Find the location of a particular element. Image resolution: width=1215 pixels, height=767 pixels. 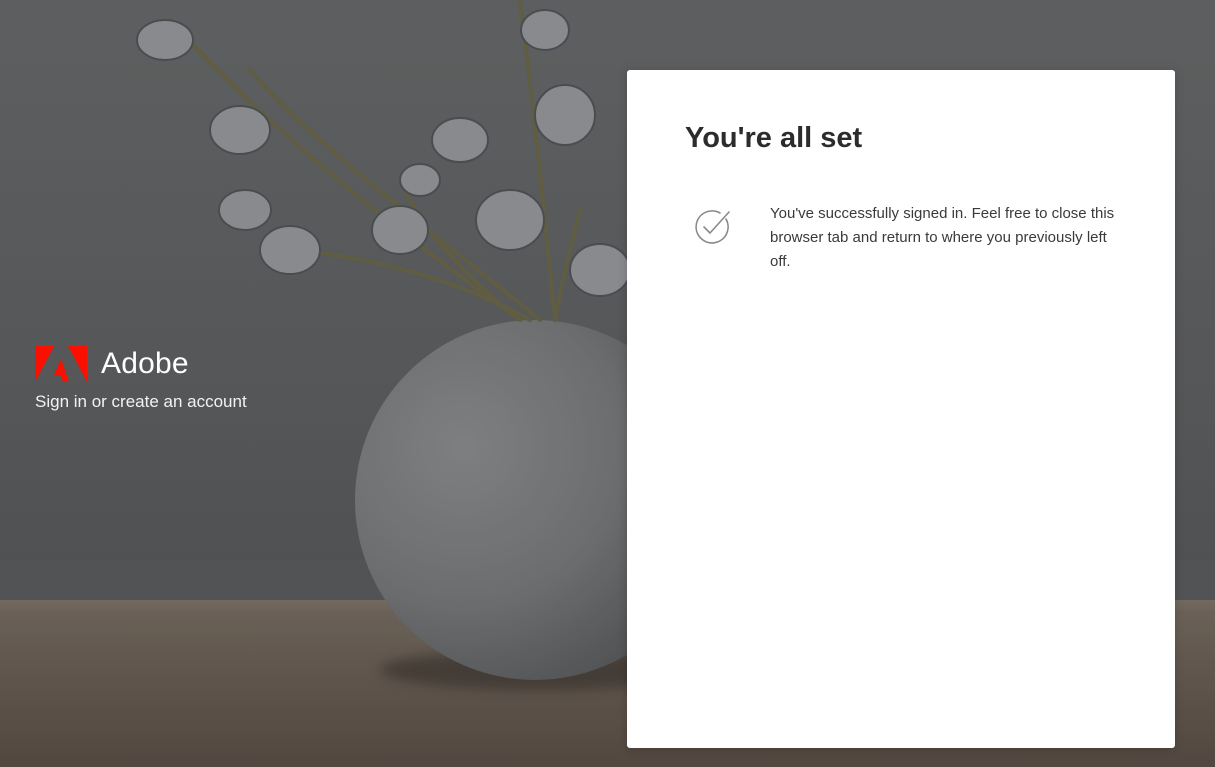

brand-header: Adobe is located at coordinates (141, 364).